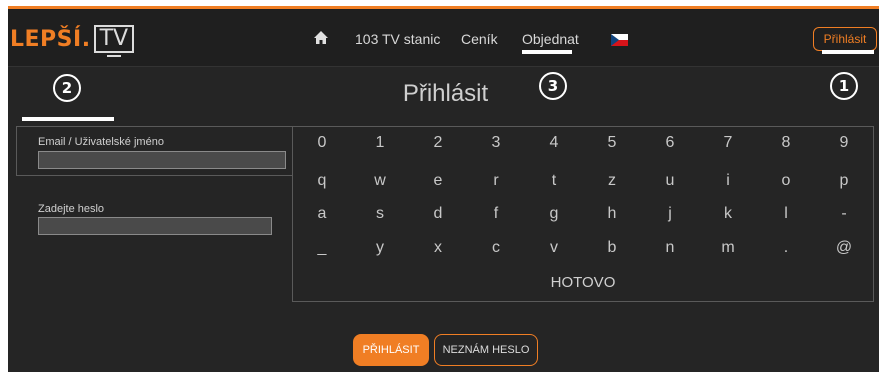  Describe the element at coordinates (438, 214) in the screenshot. I see `keyboard-key: d` at that location.